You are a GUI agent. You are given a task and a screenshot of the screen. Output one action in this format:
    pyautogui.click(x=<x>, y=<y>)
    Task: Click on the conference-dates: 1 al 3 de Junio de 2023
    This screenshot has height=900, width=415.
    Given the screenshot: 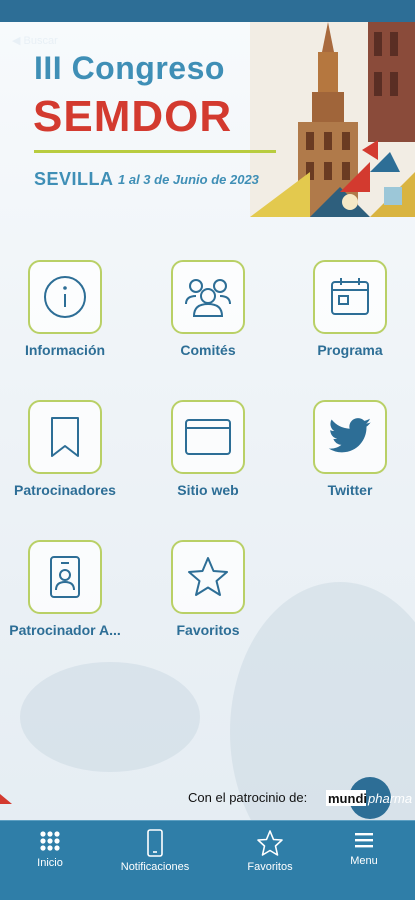 What is the action you would take?
    pyautogui.click(x=188, y=179)
    